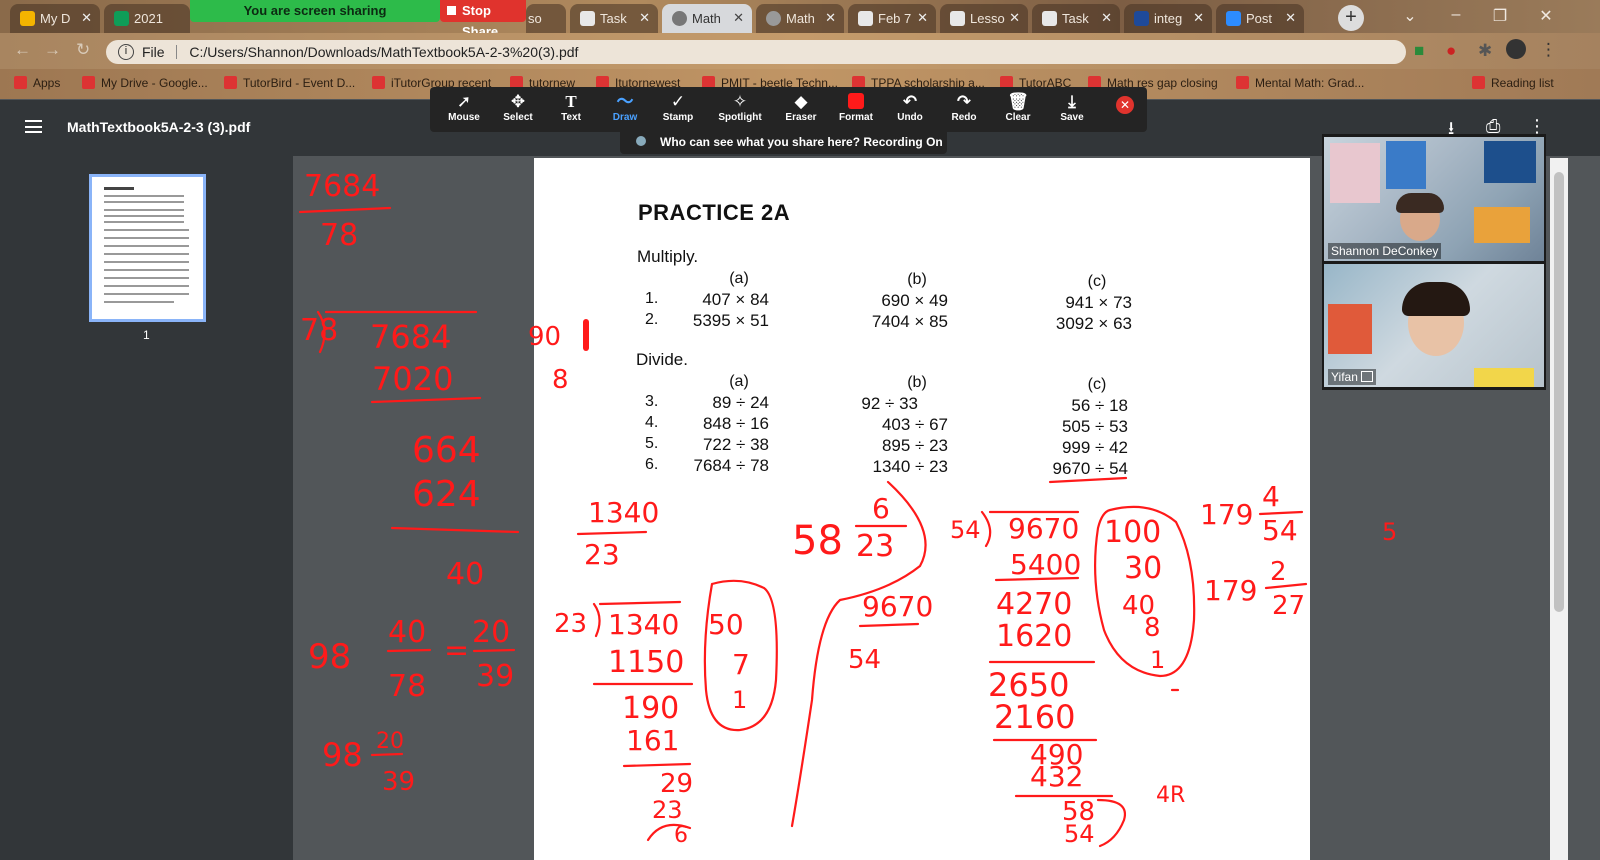 This screenshot has width=1600, height=860. I want to click on ink-number: 27, so click(1288, 606).